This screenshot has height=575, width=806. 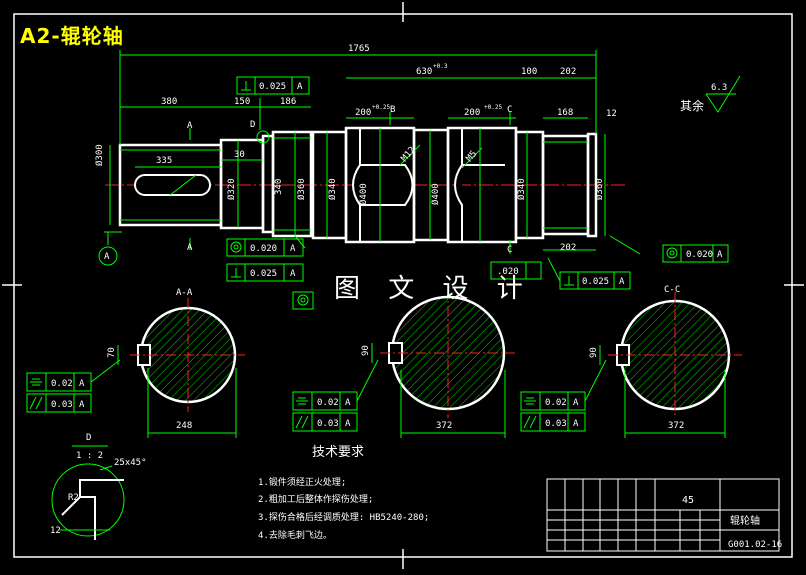 What do you see at coordinates (509, 250) in the screenshot?
I see `label-c-bottom: C` at bounding box center [509, 250].